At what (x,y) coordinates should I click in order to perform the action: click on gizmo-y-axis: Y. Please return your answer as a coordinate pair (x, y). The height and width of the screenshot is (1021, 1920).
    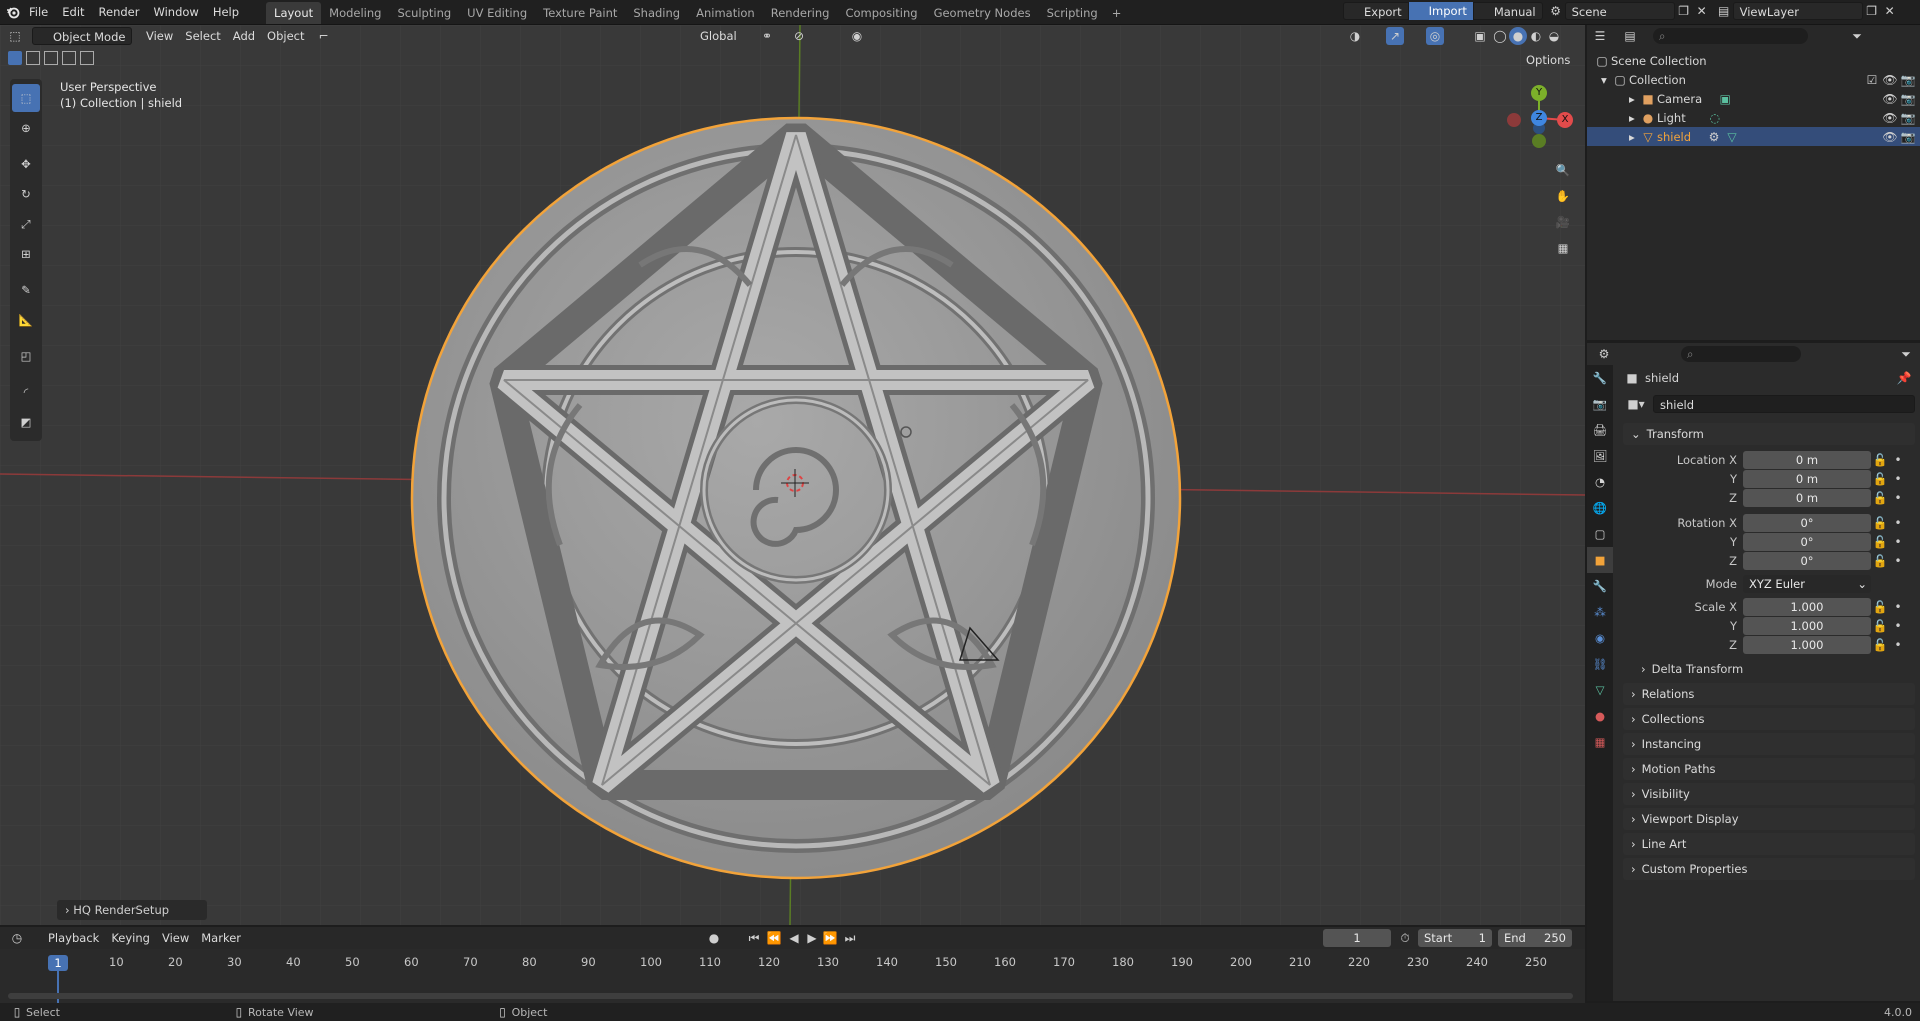
    Looking at the image, I should click on (1539, 93).